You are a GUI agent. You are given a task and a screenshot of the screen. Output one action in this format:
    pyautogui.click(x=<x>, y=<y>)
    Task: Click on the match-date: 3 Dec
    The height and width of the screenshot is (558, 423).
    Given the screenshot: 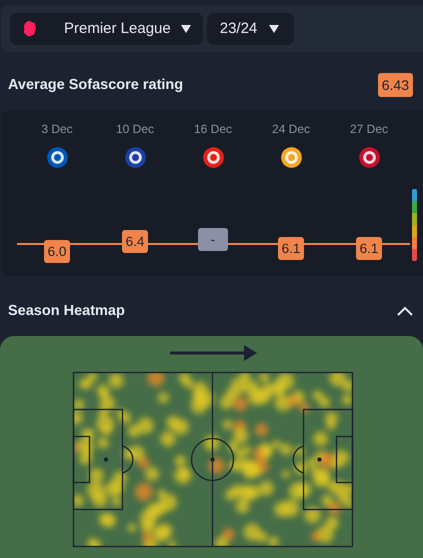 What is the action you would take?
    pyautogui.click(x=57, y=129)
    